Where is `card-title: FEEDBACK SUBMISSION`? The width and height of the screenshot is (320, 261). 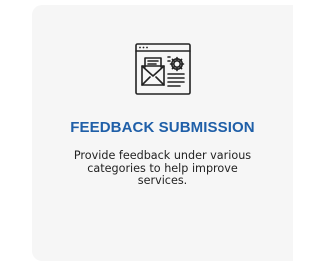 card-title: FEEDBACK SUBMISSION is located at coordinates (162, 127).